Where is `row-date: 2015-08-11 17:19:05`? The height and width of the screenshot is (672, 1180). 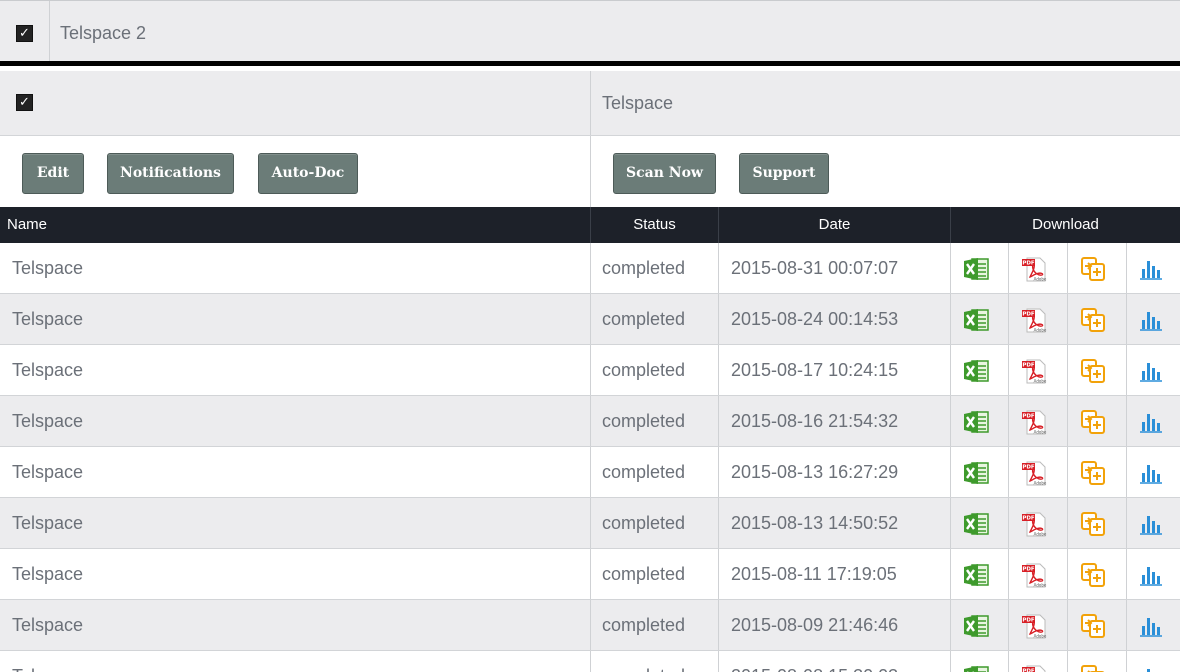
row-date: 2015-08-11 17:19:05 is located at coordinates (814, 574).